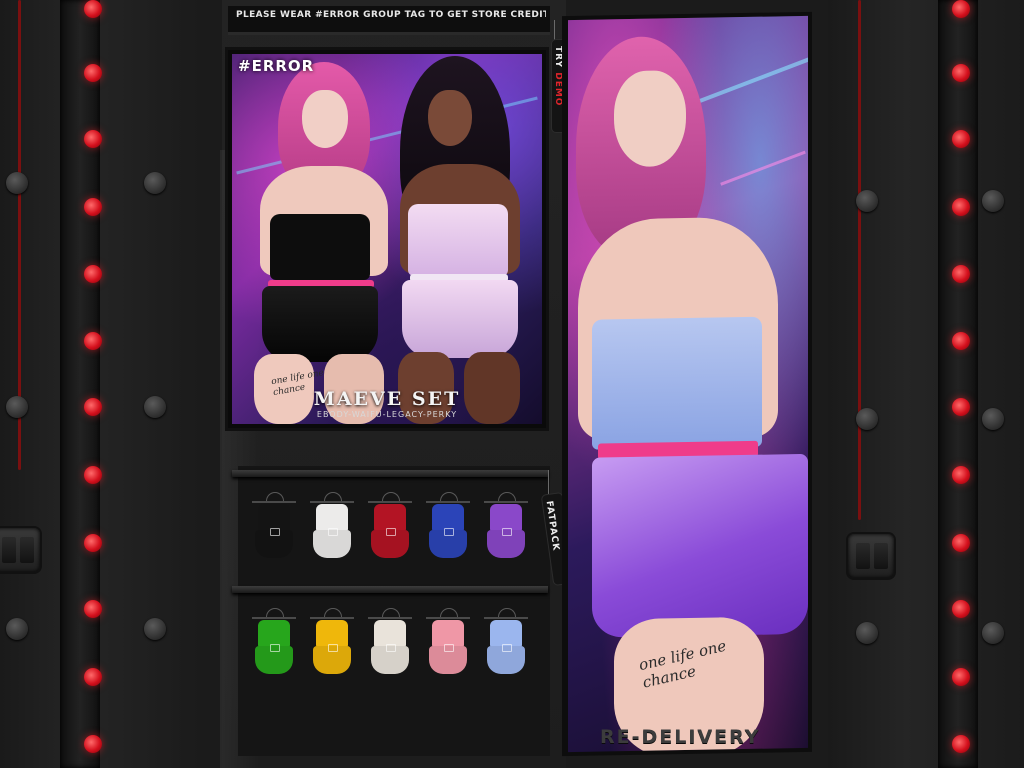 This screenshot has width=1024, height=768. I want to click on right-wall-beam, so click(958, 384).